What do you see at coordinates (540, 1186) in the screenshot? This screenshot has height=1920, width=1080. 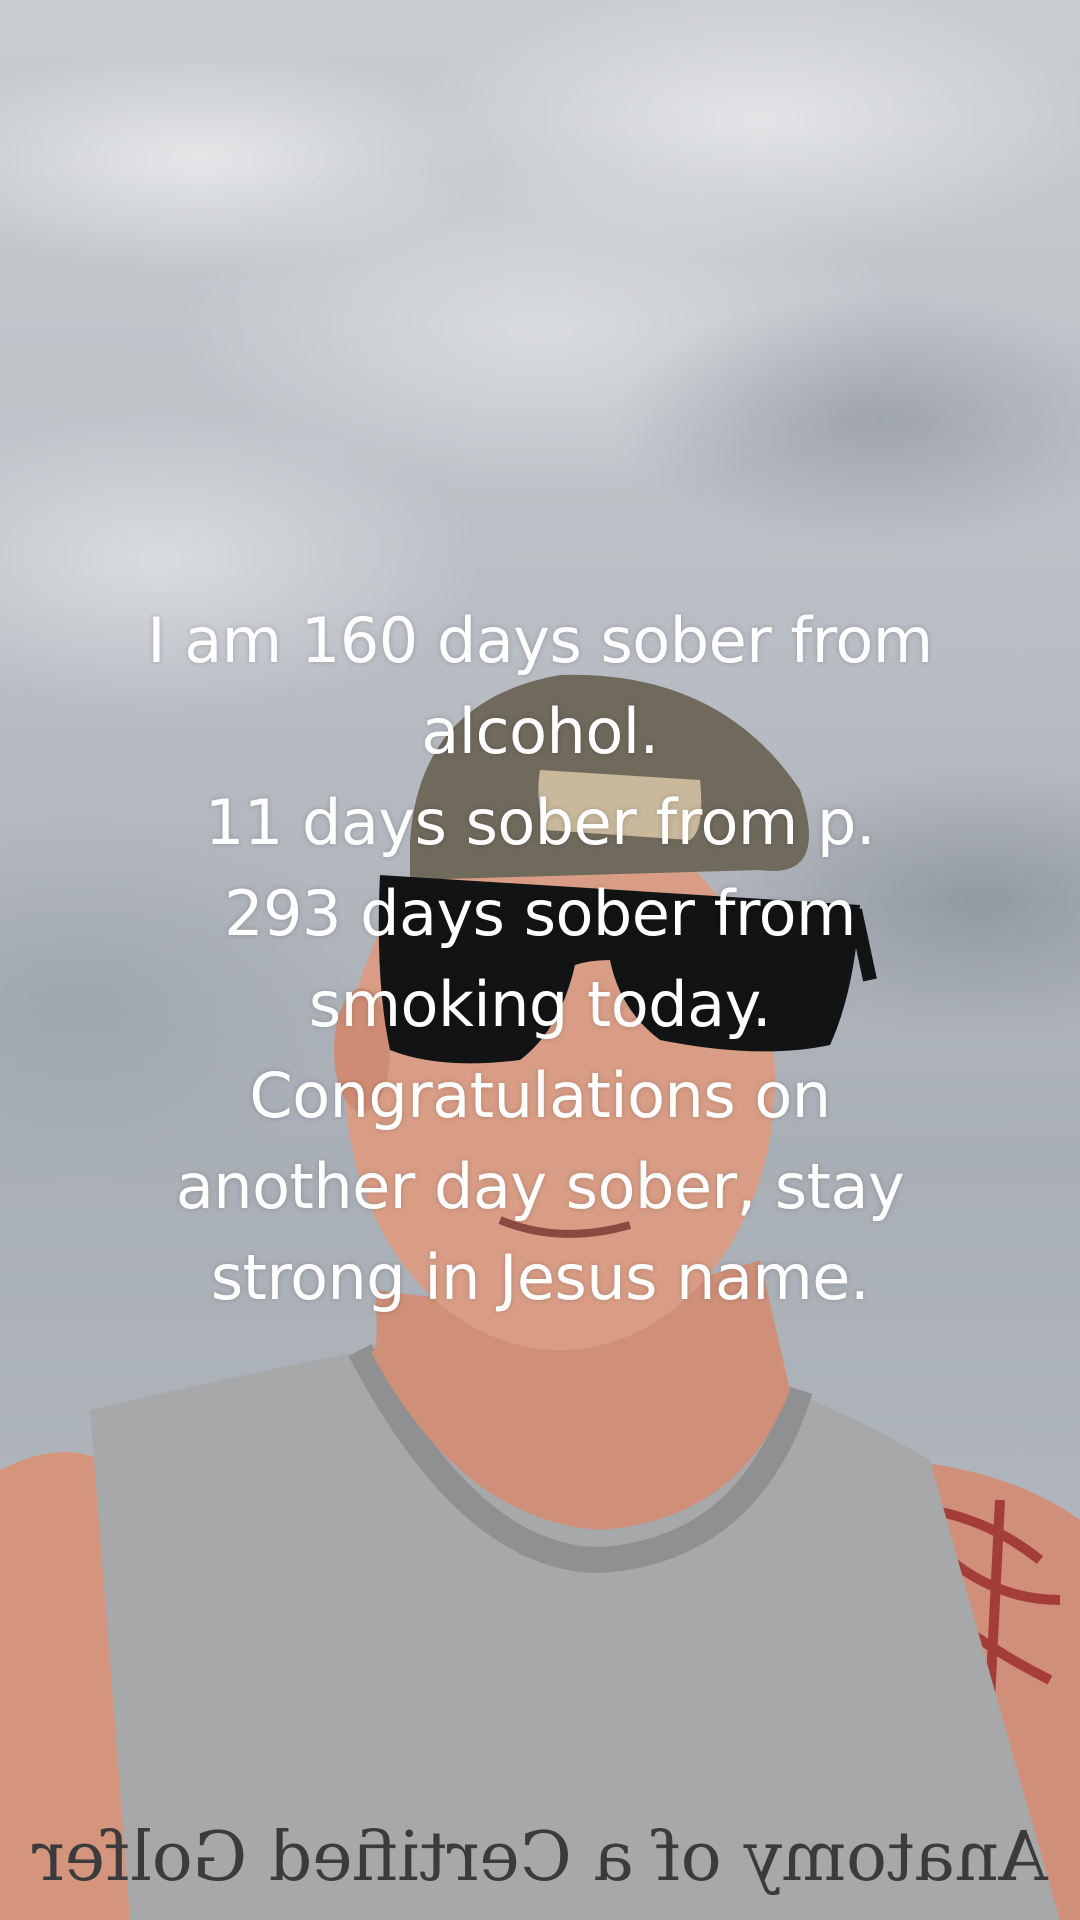 I see `caption-line-7: another day sober, stay` at bounding box center [540, 1186].